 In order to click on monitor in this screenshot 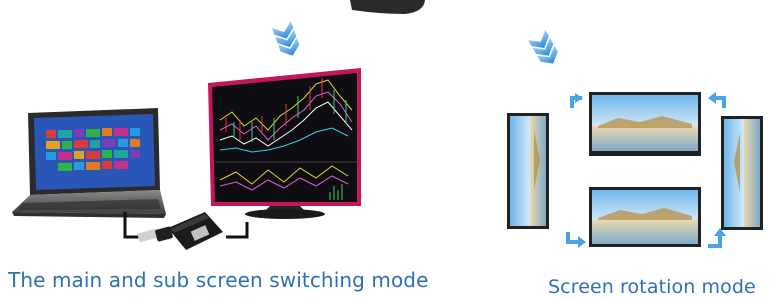, I will do `click(284, 143)`.